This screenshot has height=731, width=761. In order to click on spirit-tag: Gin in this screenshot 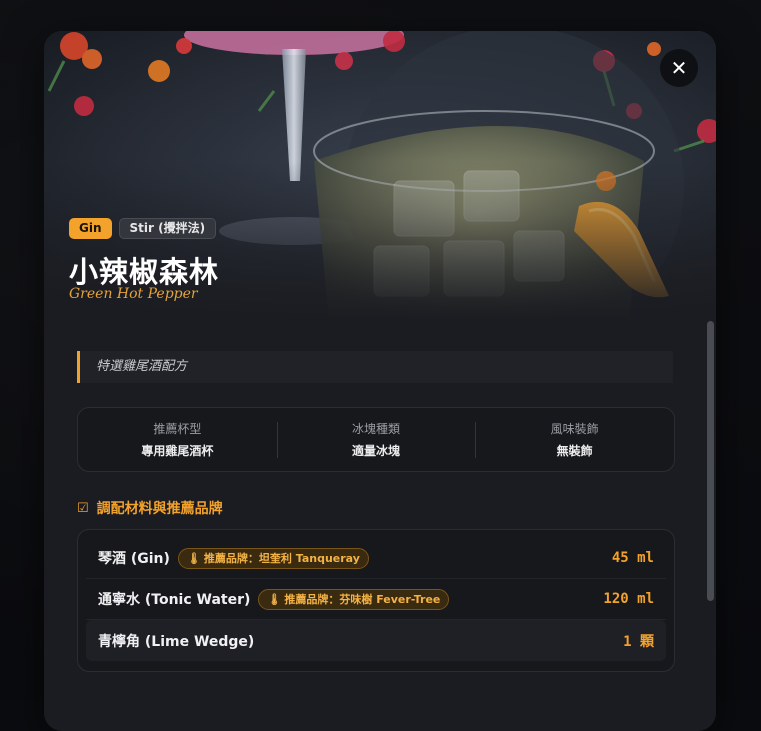, I will do `click(90, 228)`.